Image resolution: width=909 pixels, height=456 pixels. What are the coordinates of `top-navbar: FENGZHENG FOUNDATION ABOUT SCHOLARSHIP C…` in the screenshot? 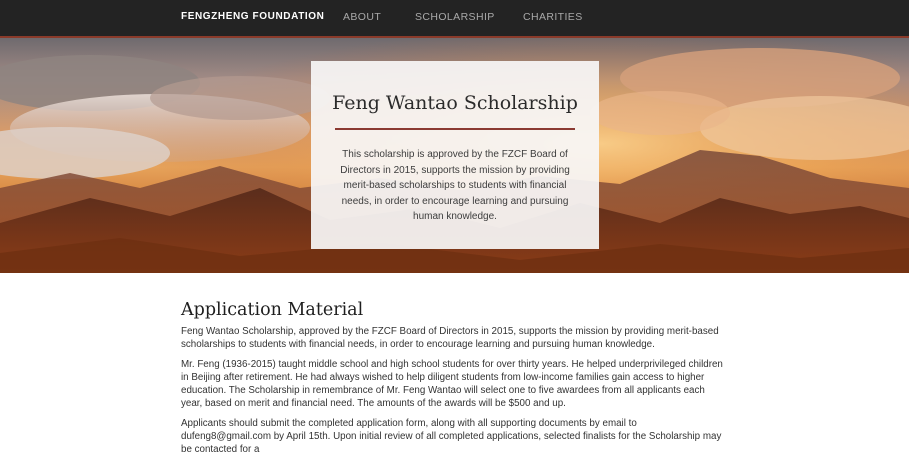 It's located at (454, 19).